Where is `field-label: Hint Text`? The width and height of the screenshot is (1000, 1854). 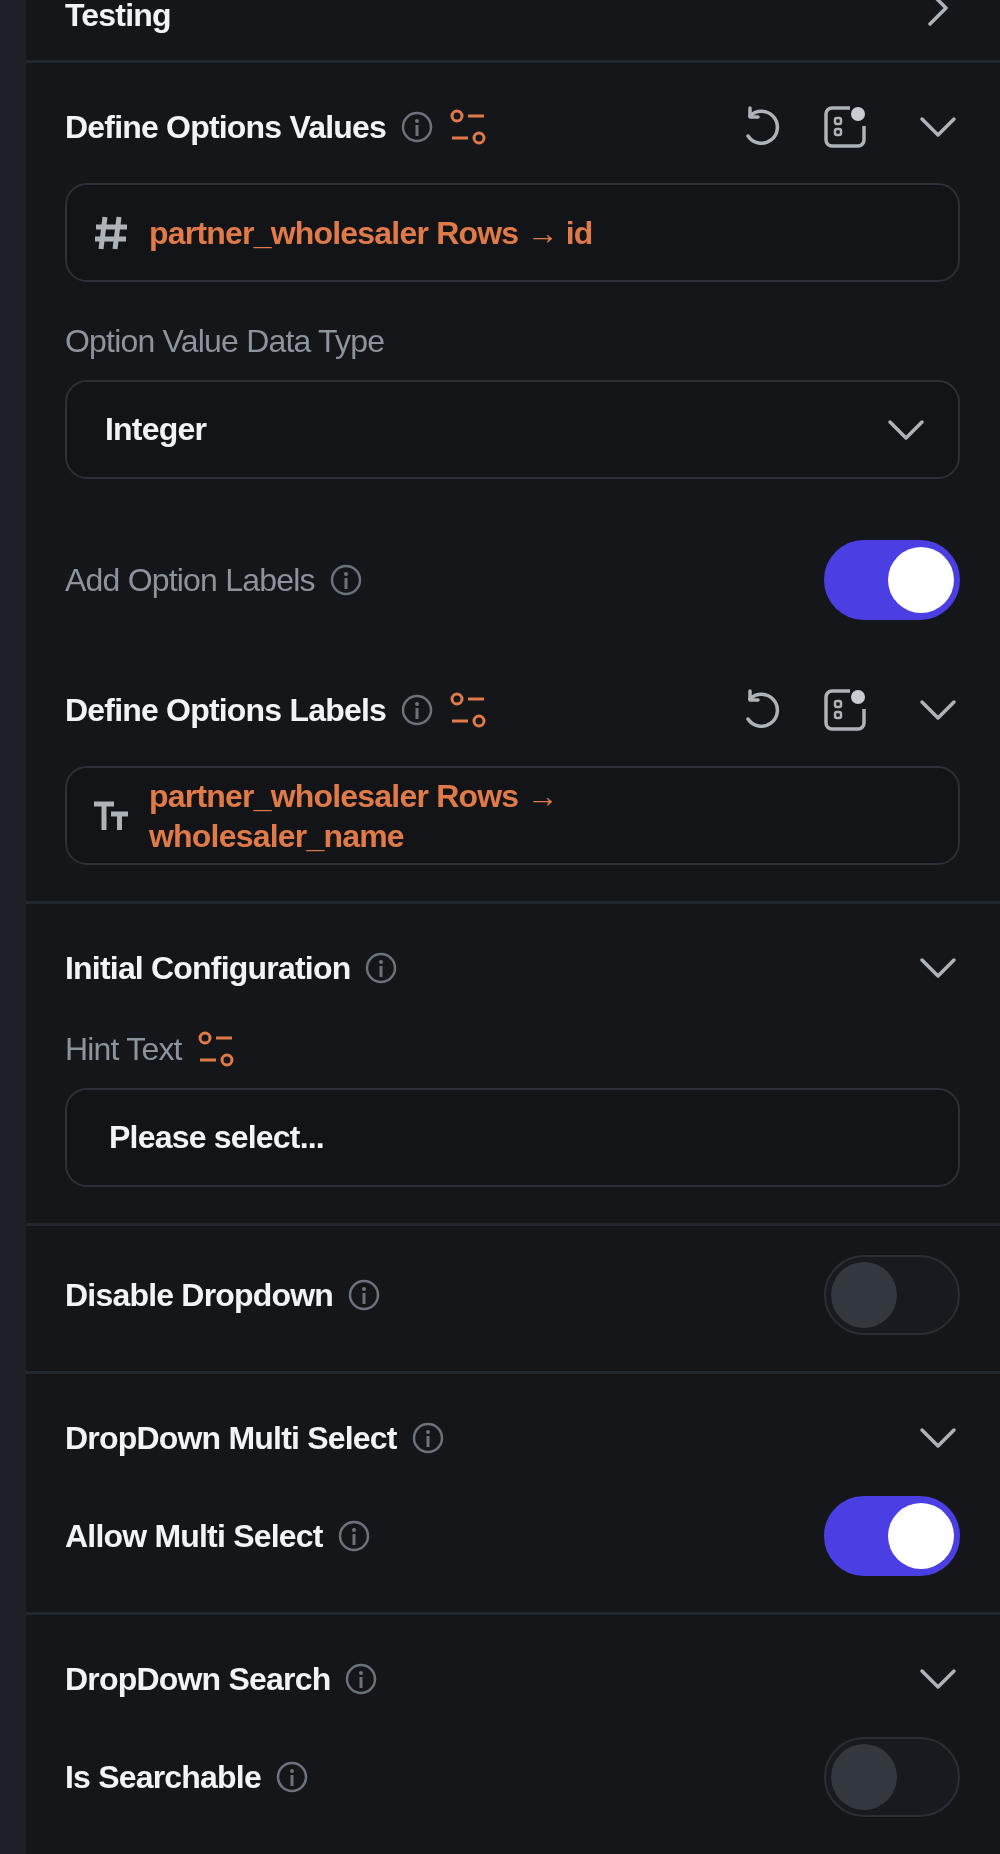
field-label: Hint Text is located at coordinates (123, 1049).